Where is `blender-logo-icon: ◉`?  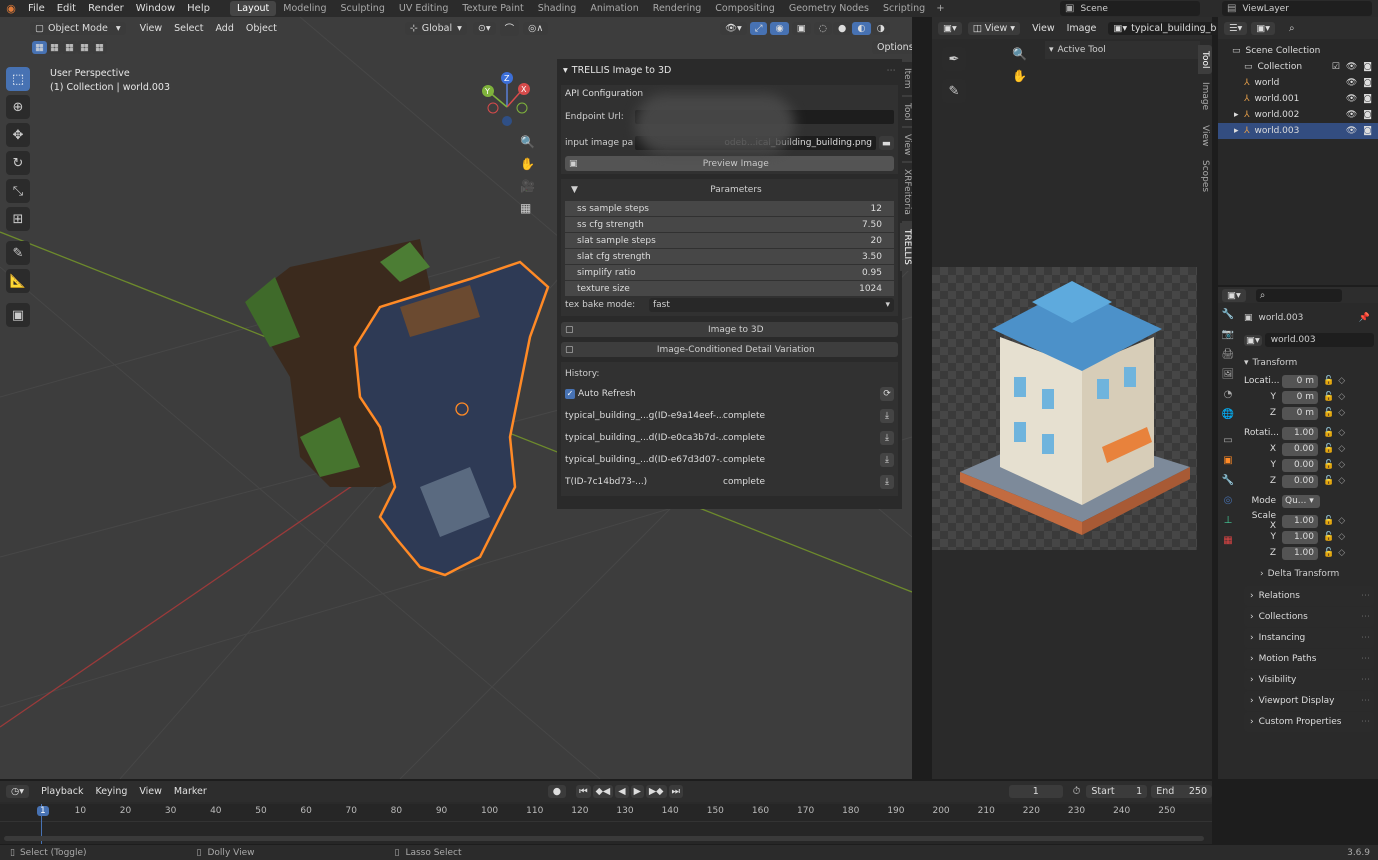
blender-logo-icon: ◉ is located at coordinates (11, 8).